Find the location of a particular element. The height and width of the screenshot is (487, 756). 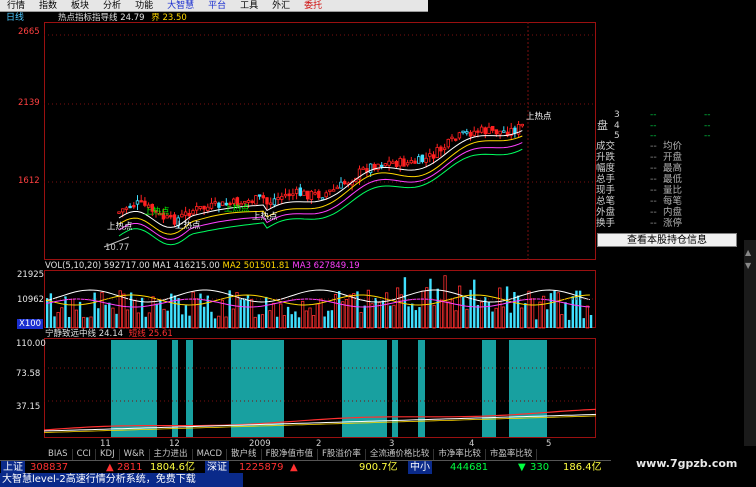

indicator-tab: F股净值市值 is located at coordinates (290, 454).